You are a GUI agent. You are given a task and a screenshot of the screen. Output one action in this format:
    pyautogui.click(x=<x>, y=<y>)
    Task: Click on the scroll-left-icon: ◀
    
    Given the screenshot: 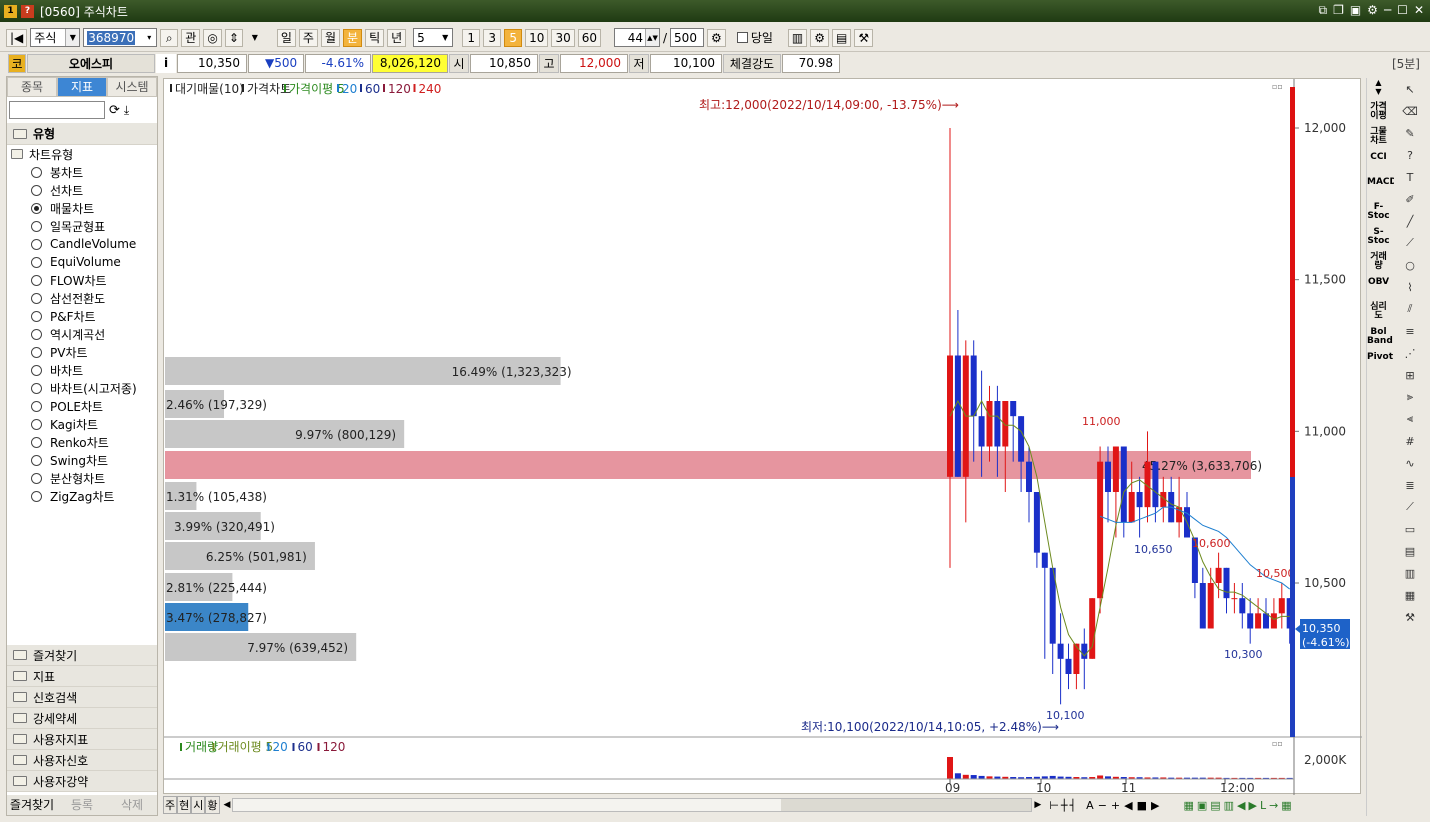 What is the action you would take?
    pyautogui.click(x=227, y=805)
    